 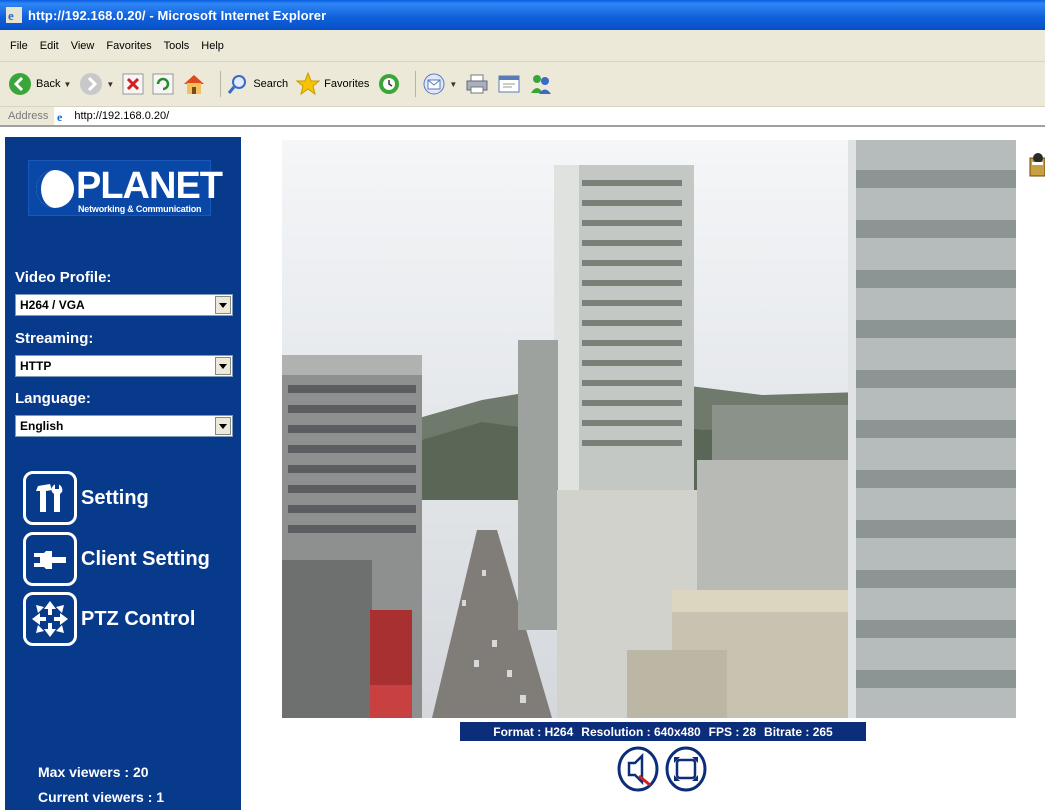 I want to click on back-label: Back, so click(x=48, y=84).